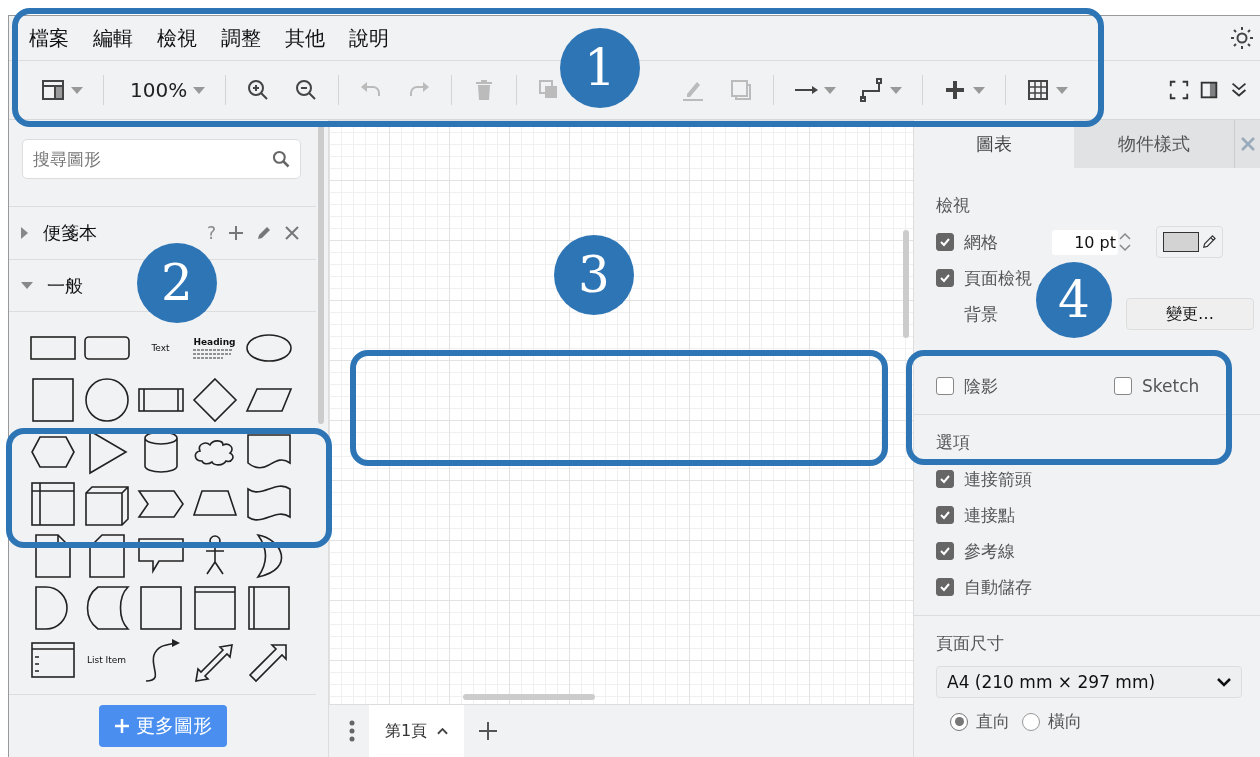 The width and height of the screenshot is (1260, 757). Describe the element at coordinates (953, 205) in the screenshot. I see `section-title: 檢視` at that location.